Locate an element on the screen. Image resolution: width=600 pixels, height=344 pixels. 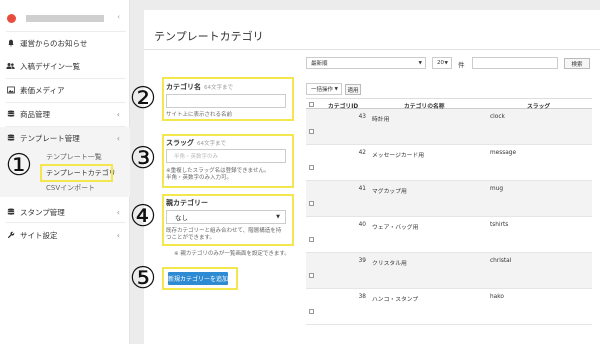
sidebar-subitem-csv-import: CSVインポート is located at coordinates (65, 188).